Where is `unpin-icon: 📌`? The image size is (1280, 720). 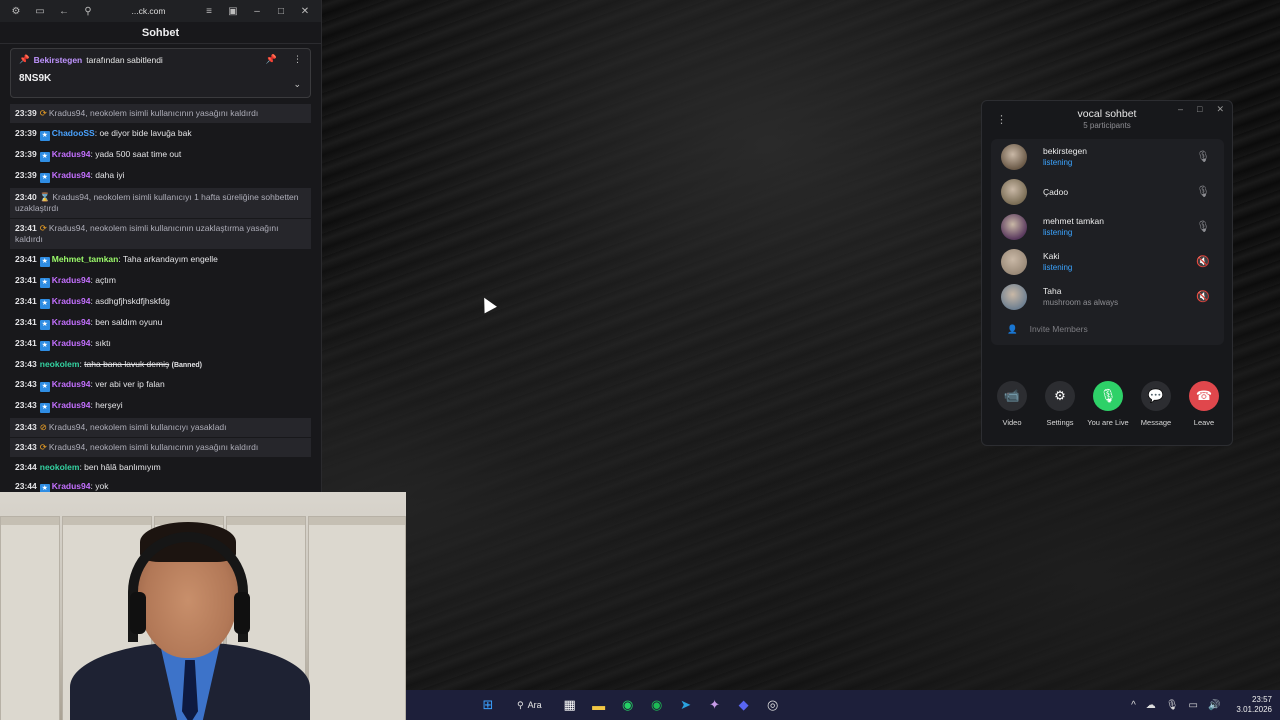
unpin-icon: 📌 is located at coordinates (271, 59).